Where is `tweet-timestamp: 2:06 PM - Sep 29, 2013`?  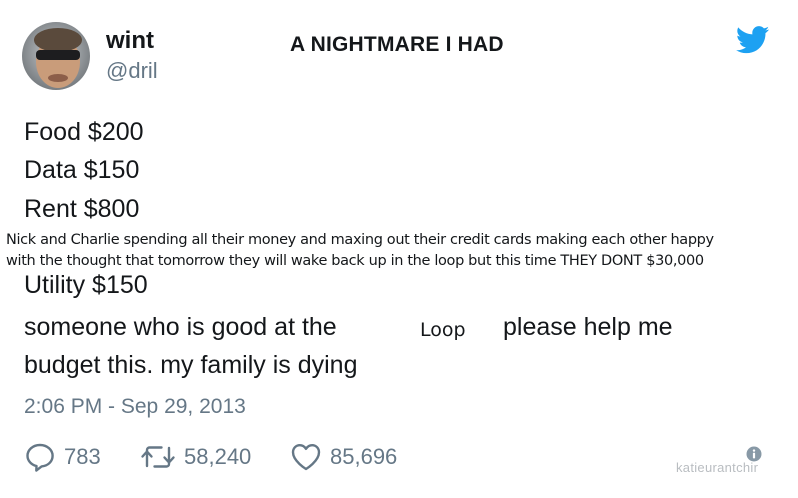
tweet-timestamp: 2:06 PM - Sep 29, 2013 is located at coordinates (135, 407).